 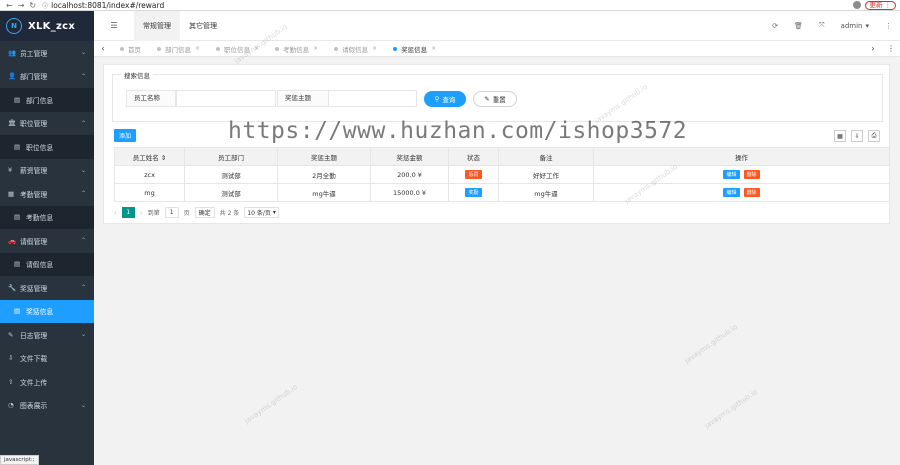 What do you see at coordinates (450, 5) in the screenshot?
I see `browser-toolbar: ← → ↻ ⓘ localhost:8081/index#/reward 更新 ⋮` at bounding box center [450, 5].